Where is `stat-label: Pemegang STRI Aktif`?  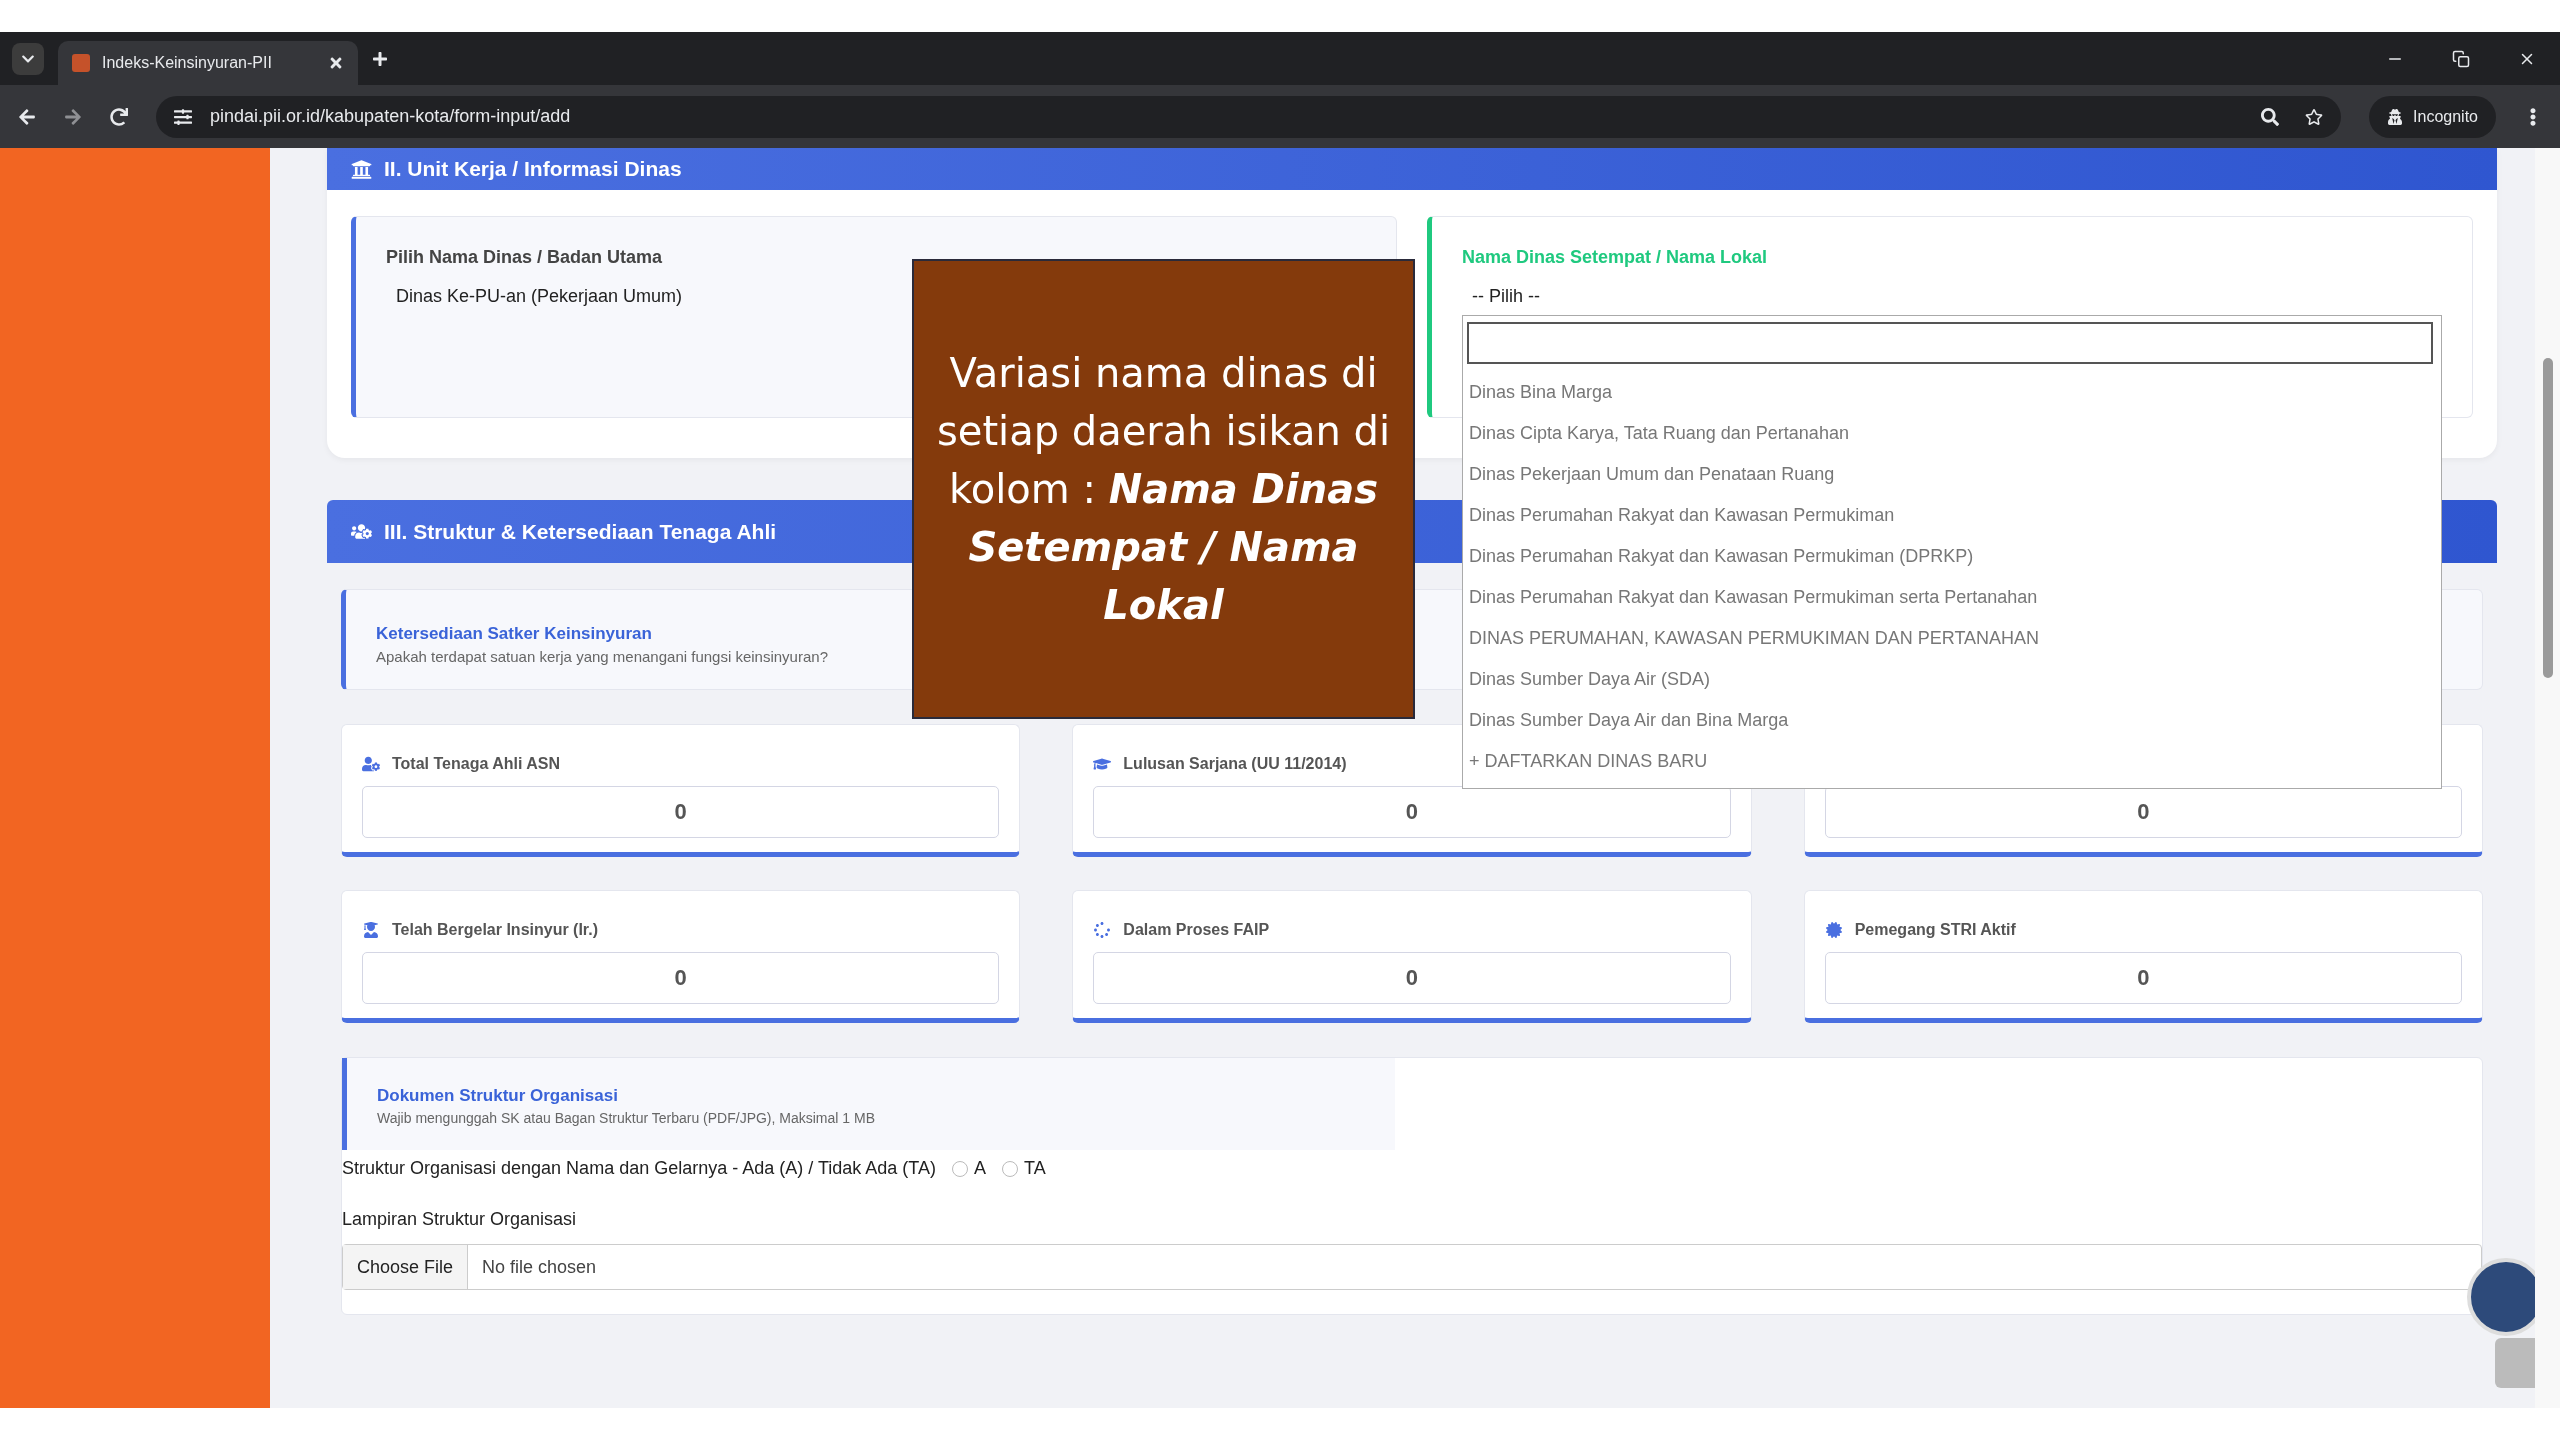
stat-label: Pemegang STRI Aktif is located at coordinates (1935, 930).